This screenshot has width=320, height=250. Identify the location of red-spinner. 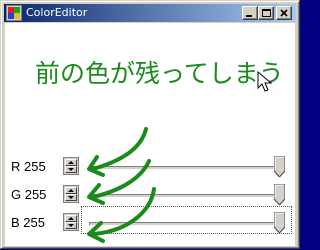
(71, 166).